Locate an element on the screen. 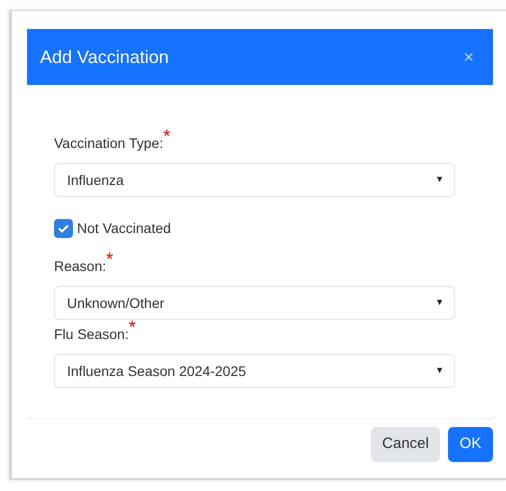 This screenshot has width=506, height=491. select-field: Unknown/Other ▼ is located at coordinates (254, 303).